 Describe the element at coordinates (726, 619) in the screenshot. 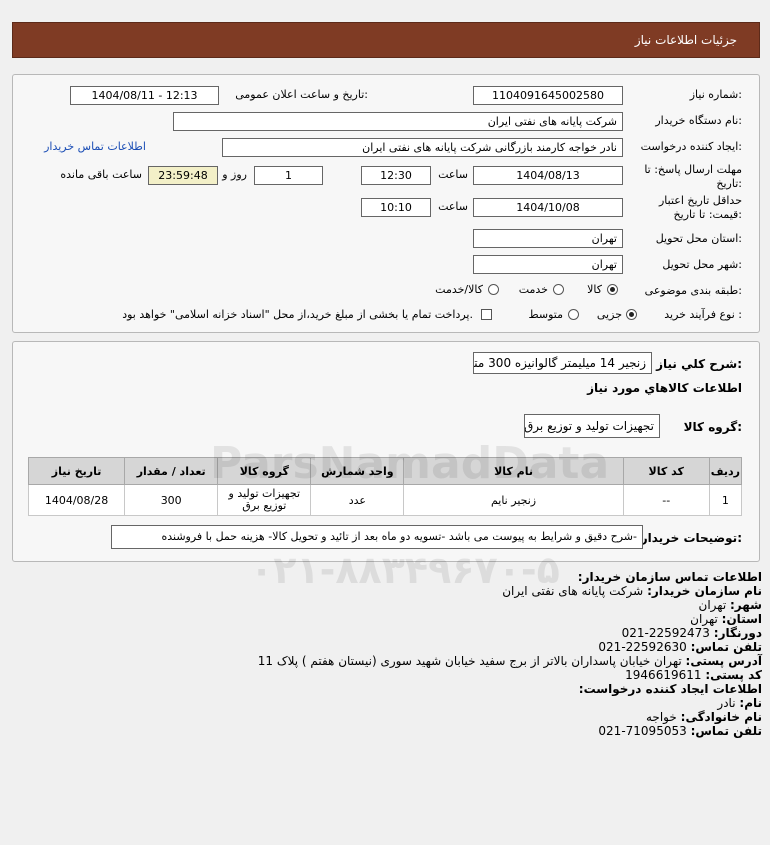

I see `contact-line-province: استان: تهران` at that location.